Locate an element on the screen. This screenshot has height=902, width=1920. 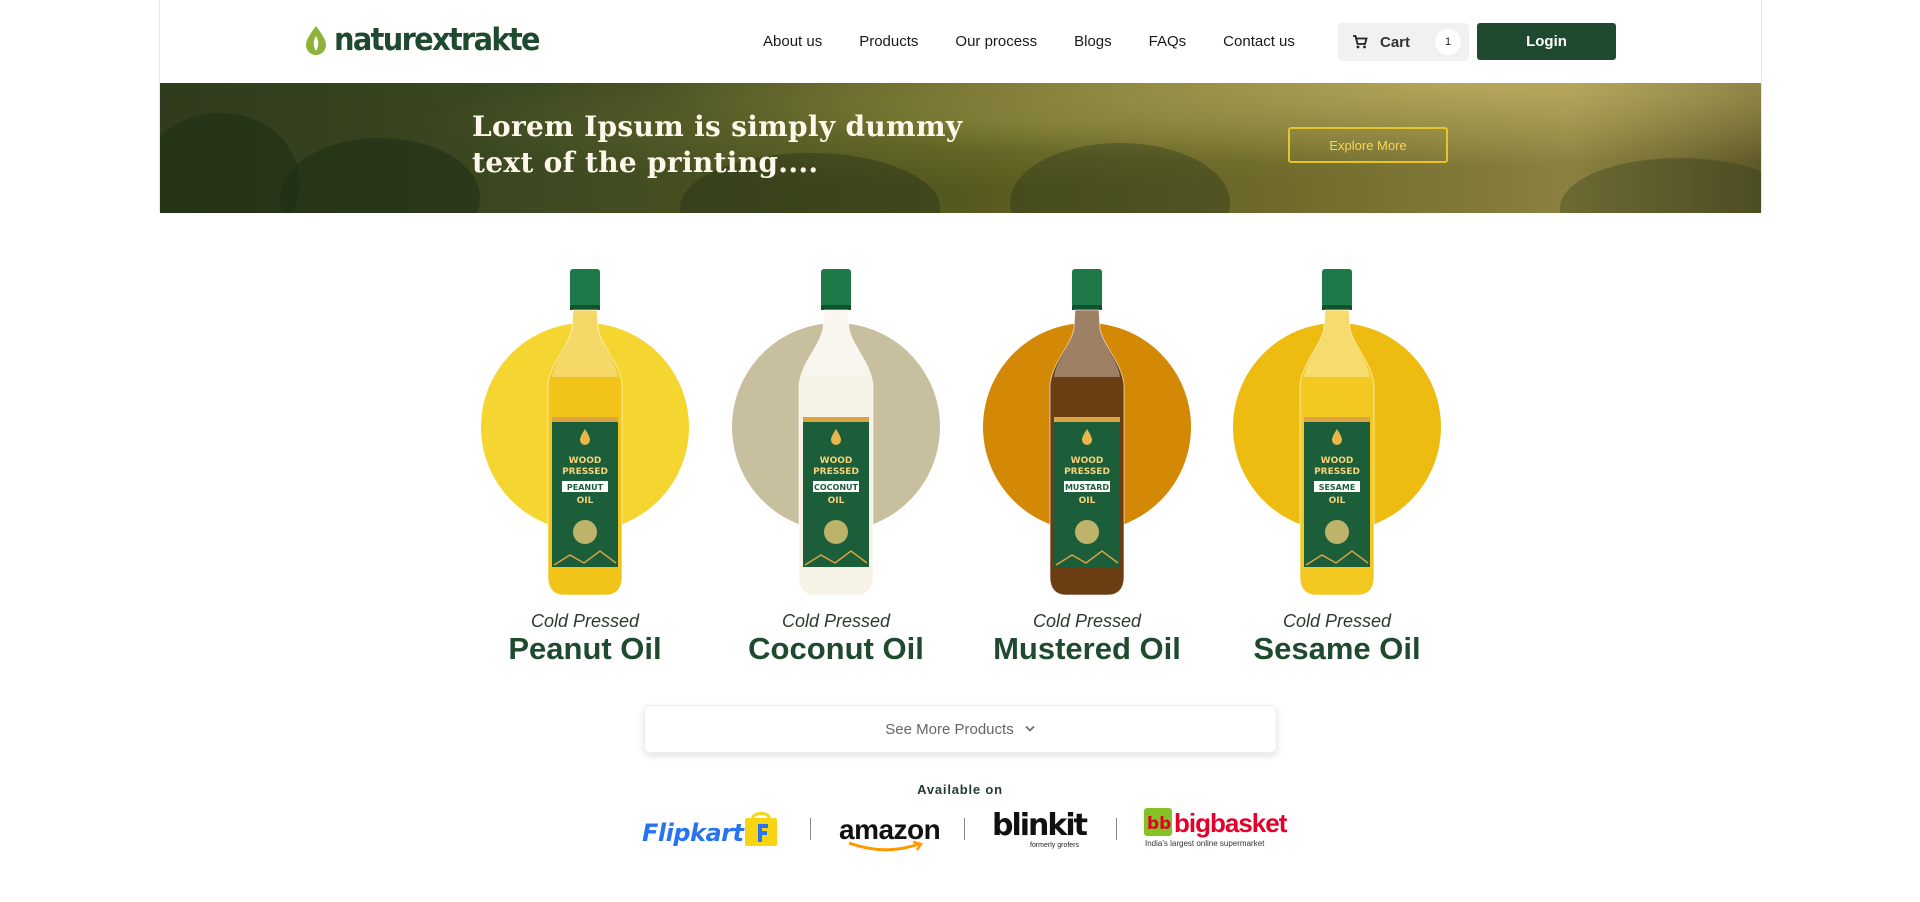
cart-icon is located at coordinates (1360, 42).